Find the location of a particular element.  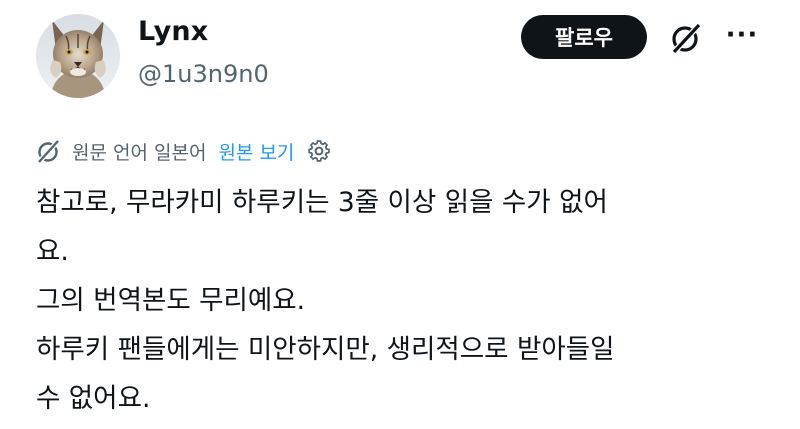

translation-source-label: 원문 언어 일본어 is located at coordinates (139, 152).